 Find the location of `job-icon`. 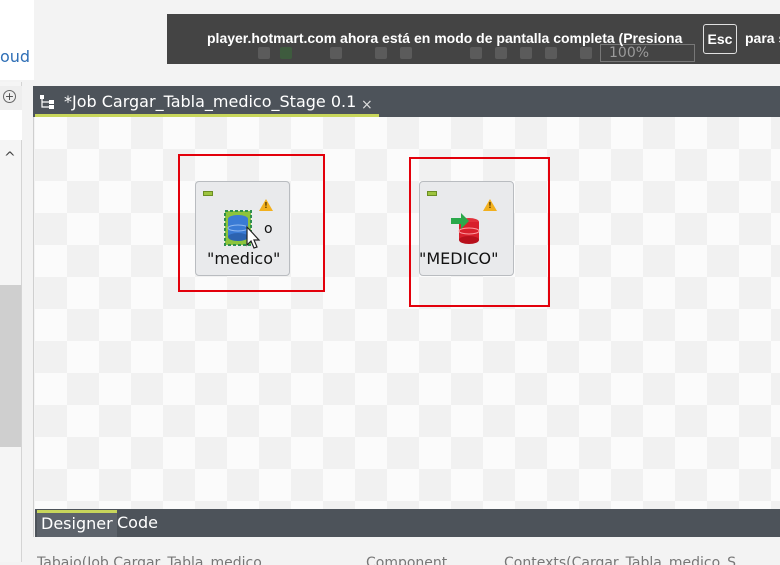

job-icon is located at coordinates (47, 102).